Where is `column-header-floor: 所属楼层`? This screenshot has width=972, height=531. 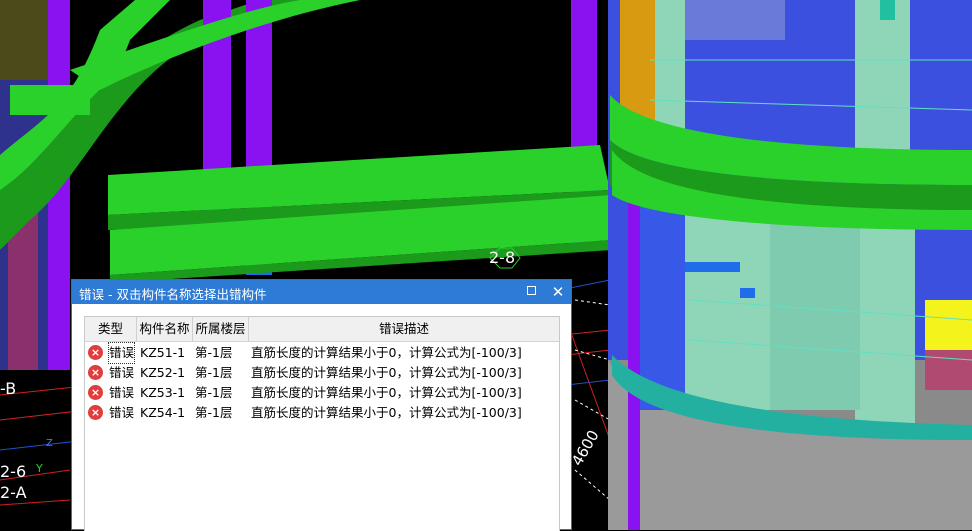 column-header-floor: 所属楼层 is located at coordinates (221, 329).